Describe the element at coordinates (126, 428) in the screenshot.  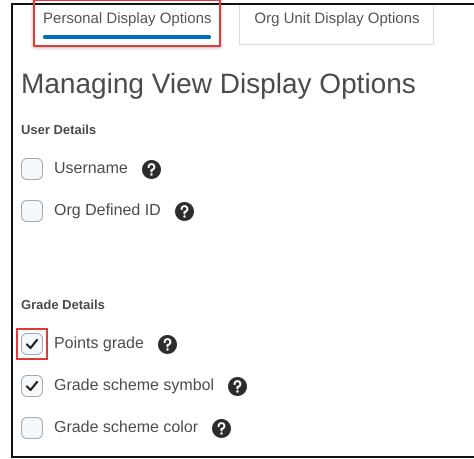
I see `option-label: Grade scheme color` at that location.